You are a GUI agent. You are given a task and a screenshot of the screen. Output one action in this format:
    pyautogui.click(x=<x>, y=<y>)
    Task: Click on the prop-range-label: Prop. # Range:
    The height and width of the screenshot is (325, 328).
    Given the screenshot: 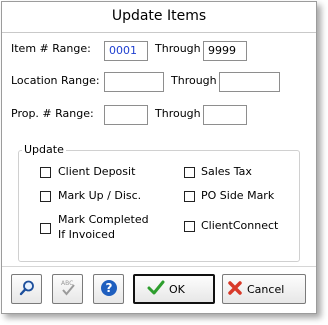 What is the action you would take?
    pyautogui.click(x=52, y=113)
    